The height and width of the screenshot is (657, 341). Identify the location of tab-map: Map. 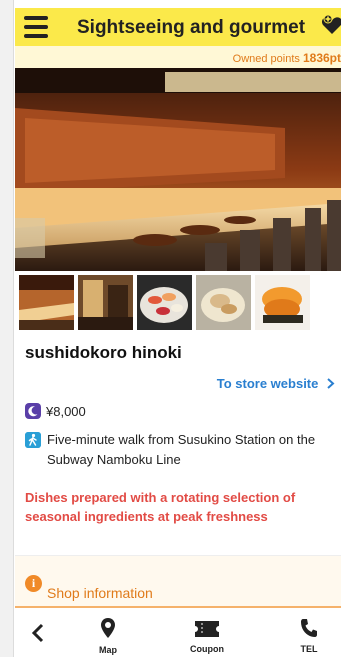
(108, 632).